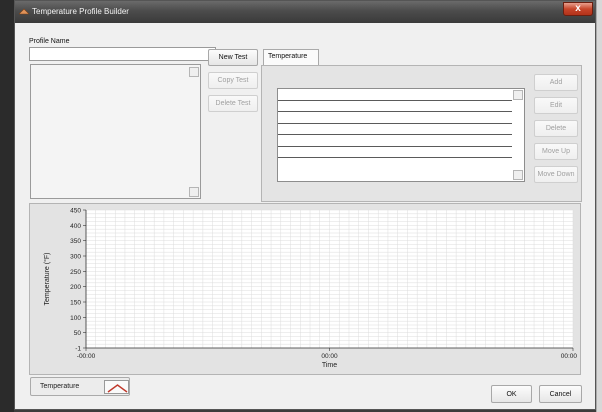 The image size is (602, 412). What do you see at coordinates (518, 175) in the screenshot?
I see `table-scroll-down-button` at bounding box center [518, 175].